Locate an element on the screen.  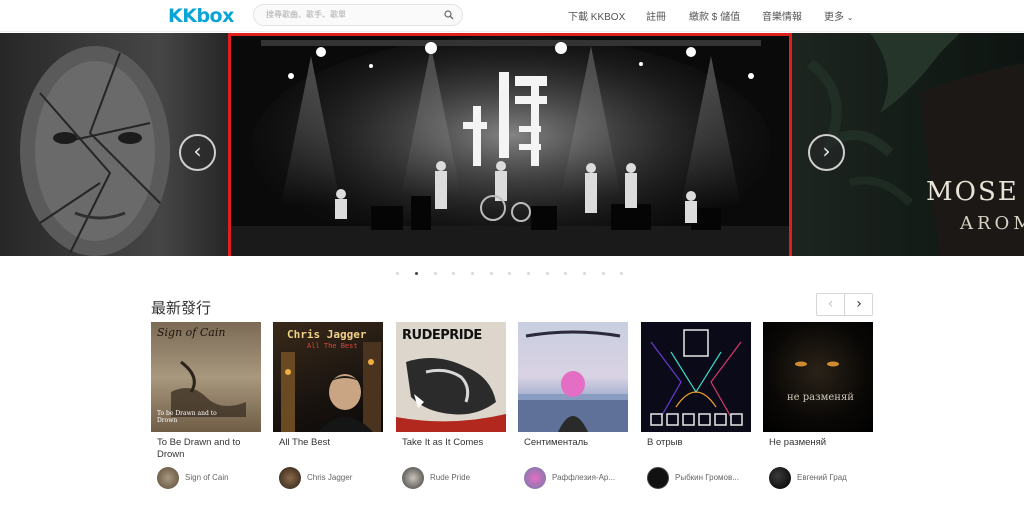
album-title: To Be Drawn and to Drown is located at coordinates (209, 449).